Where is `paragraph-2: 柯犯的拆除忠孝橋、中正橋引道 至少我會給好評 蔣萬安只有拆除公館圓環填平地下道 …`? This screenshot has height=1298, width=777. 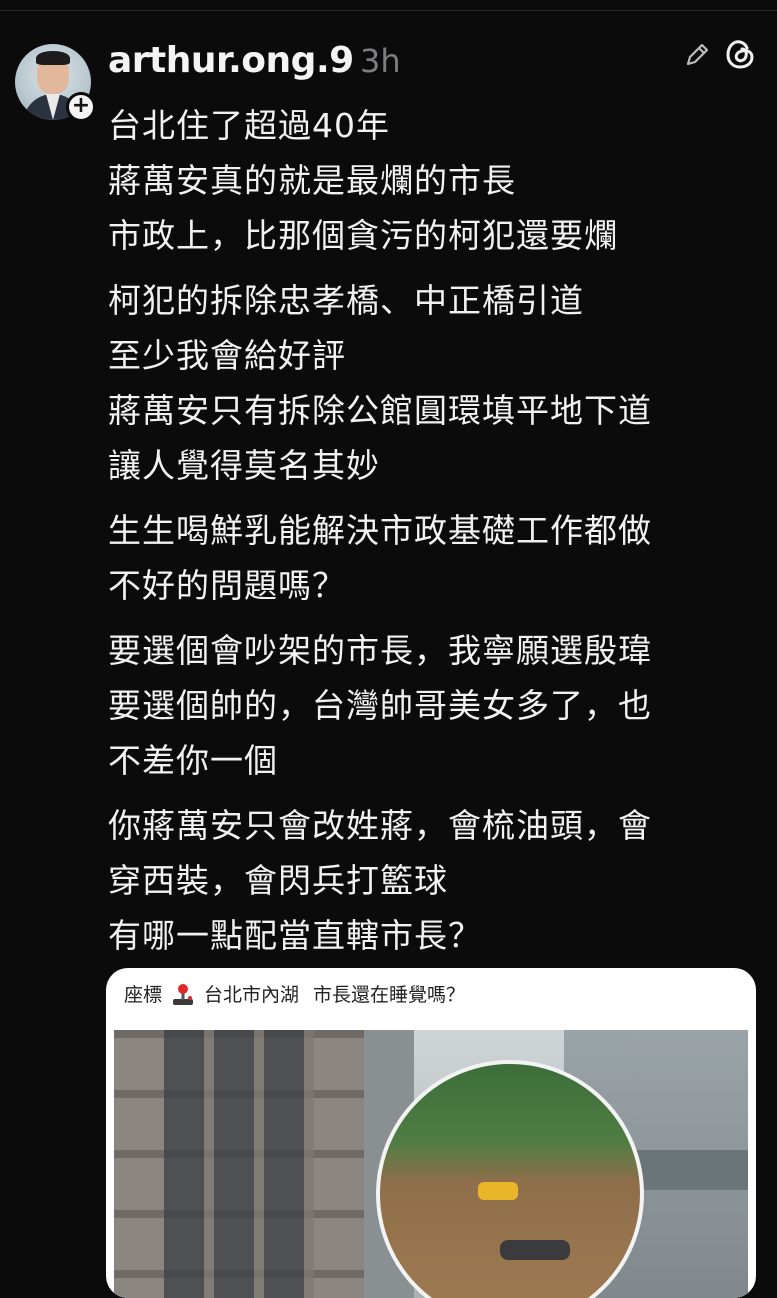 paragraph-2: 柯犯的拆除忠孝橋、中正橋引道 至少我會給好評 蔣萬安只有拆除公館圓環填平地下道 … is located at coordinates (428, 383).